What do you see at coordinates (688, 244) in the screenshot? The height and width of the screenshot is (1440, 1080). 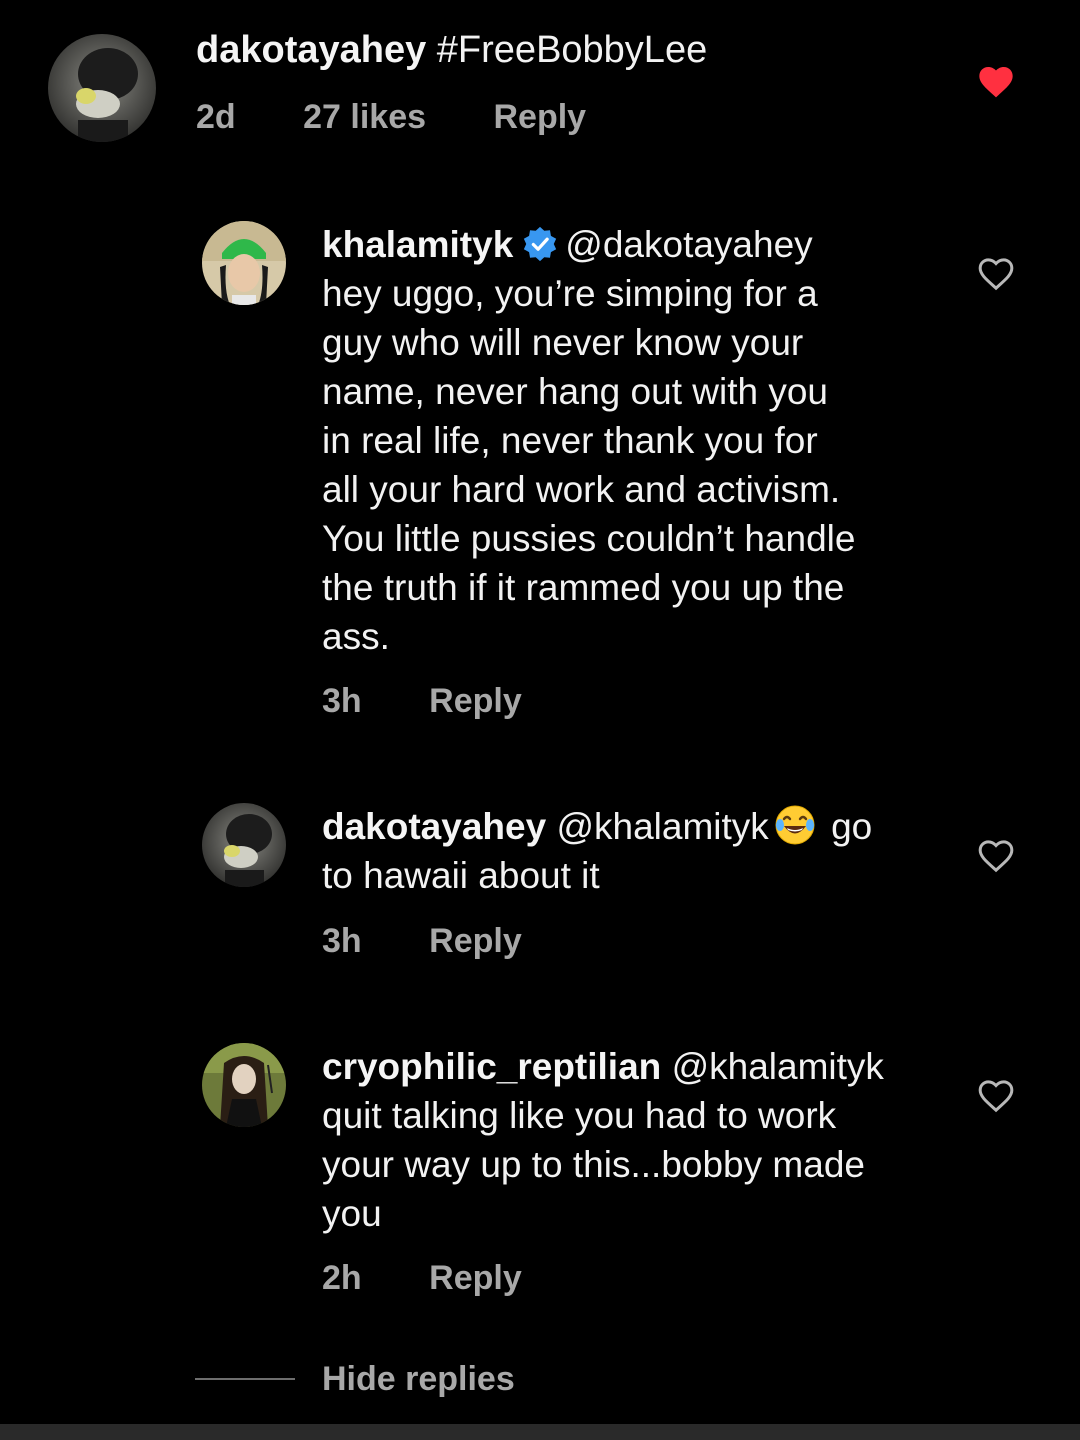 I see `mention-link: @dakotayahey` at bounding box center [688, 244].